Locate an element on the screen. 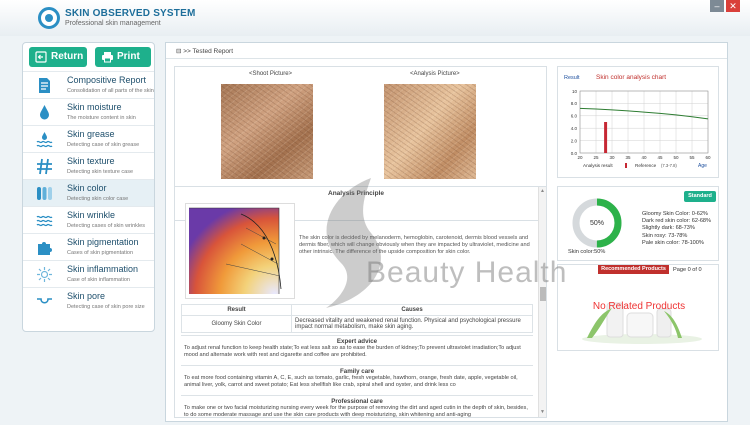 Image resolution: width=750 pixels, height=425 pixels. skin-color-donut: 50% is located at coordinates (597, 223).